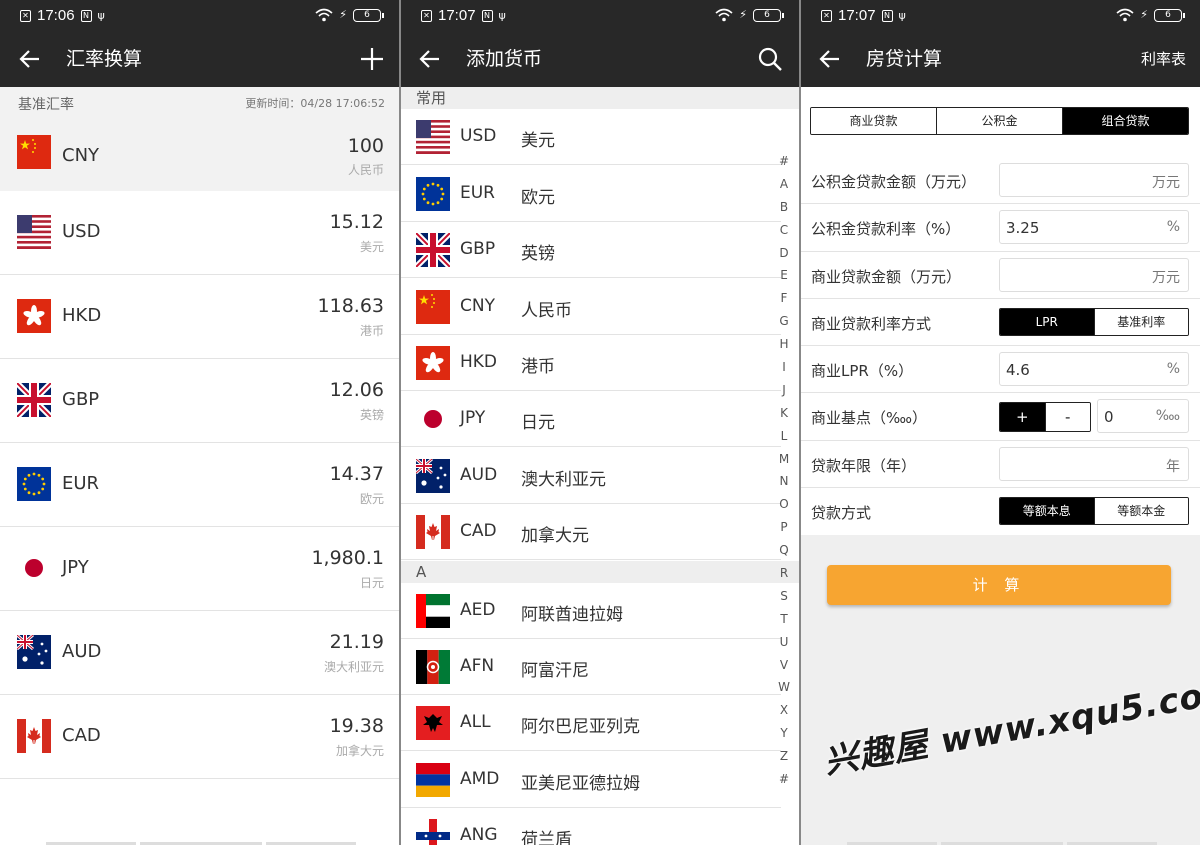 The image size is (1200, 845). What do you see at coordinates (1141, 511) in the screenshot?
I see `equal-principal-option: 等额本金` at bounding box center [1141, 511].